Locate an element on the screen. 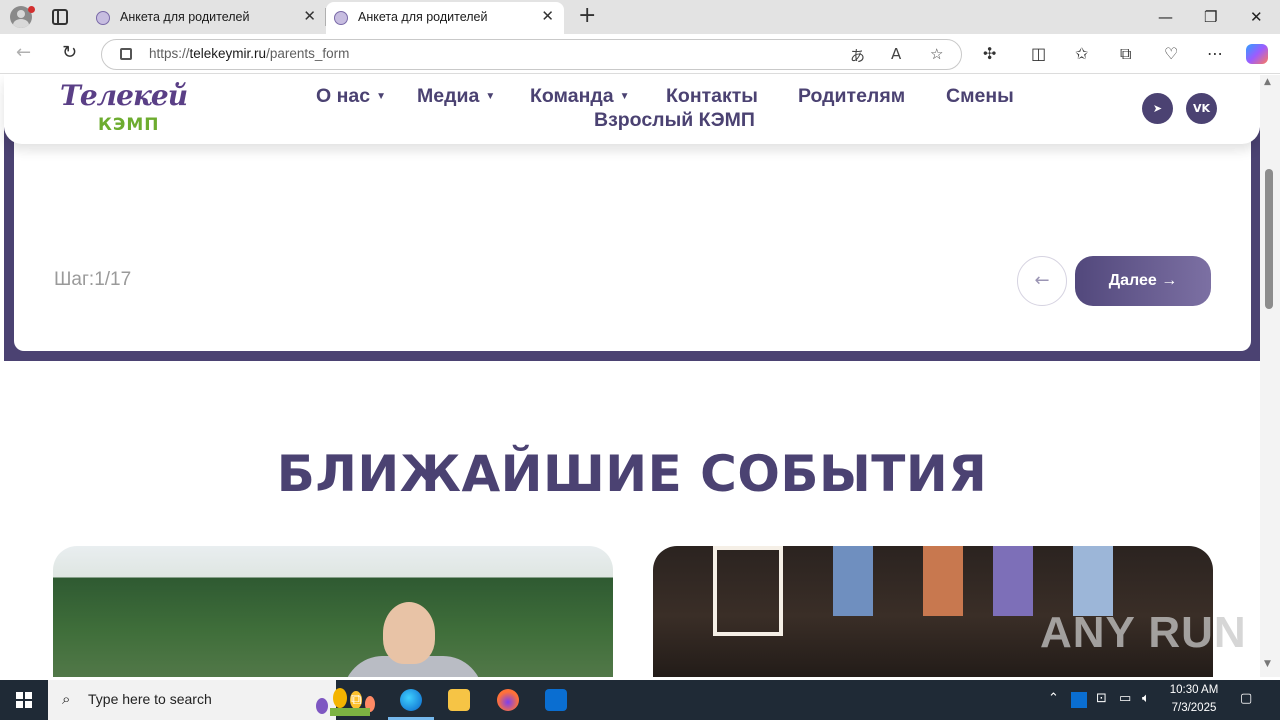 The image size is (1280, 720). event-card is located at coordinates (333, 611).